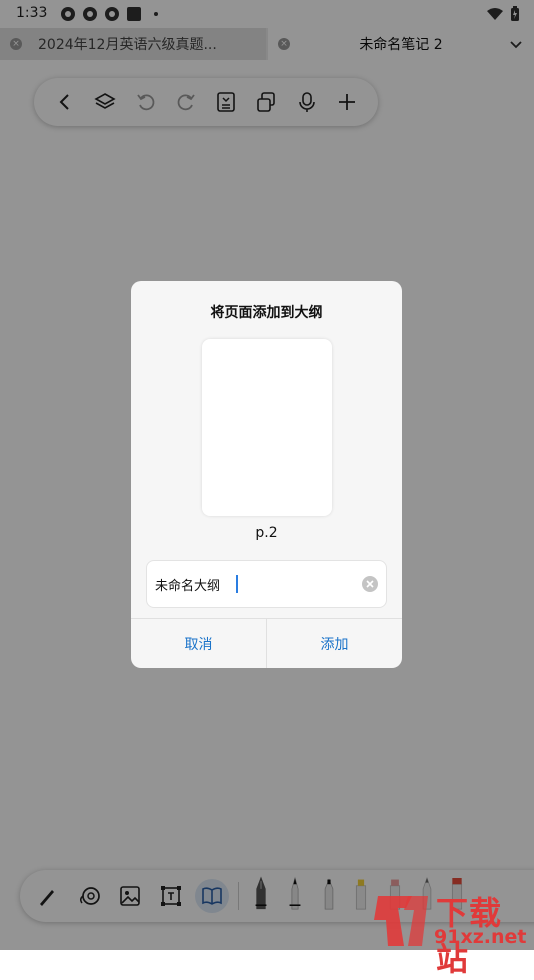 The image size is (534, 980). Describe the element at coordinates (266, 533) in the screenshot. I see `page-number-label: p.2` at that location.